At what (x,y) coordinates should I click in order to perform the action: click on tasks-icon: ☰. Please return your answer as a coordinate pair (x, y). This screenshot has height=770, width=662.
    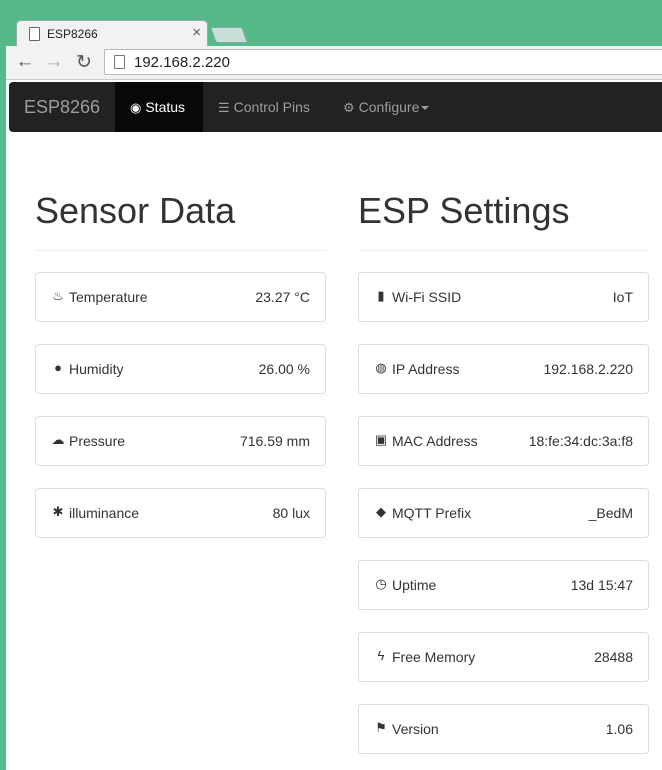
    Looking at the image, I should click on (224, 107).